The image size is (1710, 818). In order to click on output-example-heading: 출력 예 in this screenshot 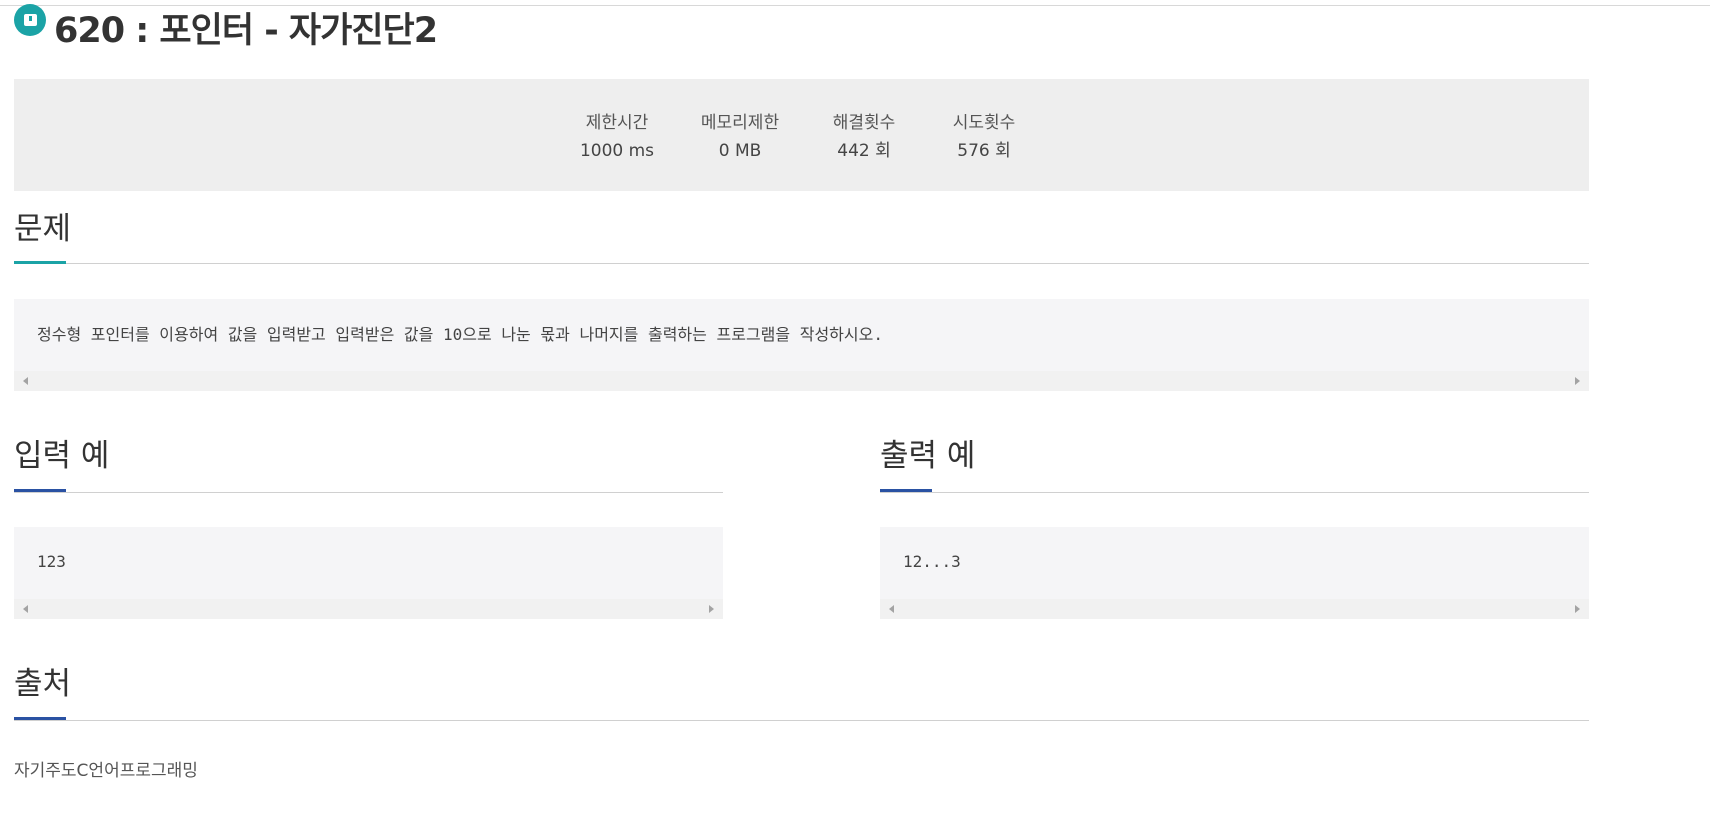, I will do `click(928, 456)`.